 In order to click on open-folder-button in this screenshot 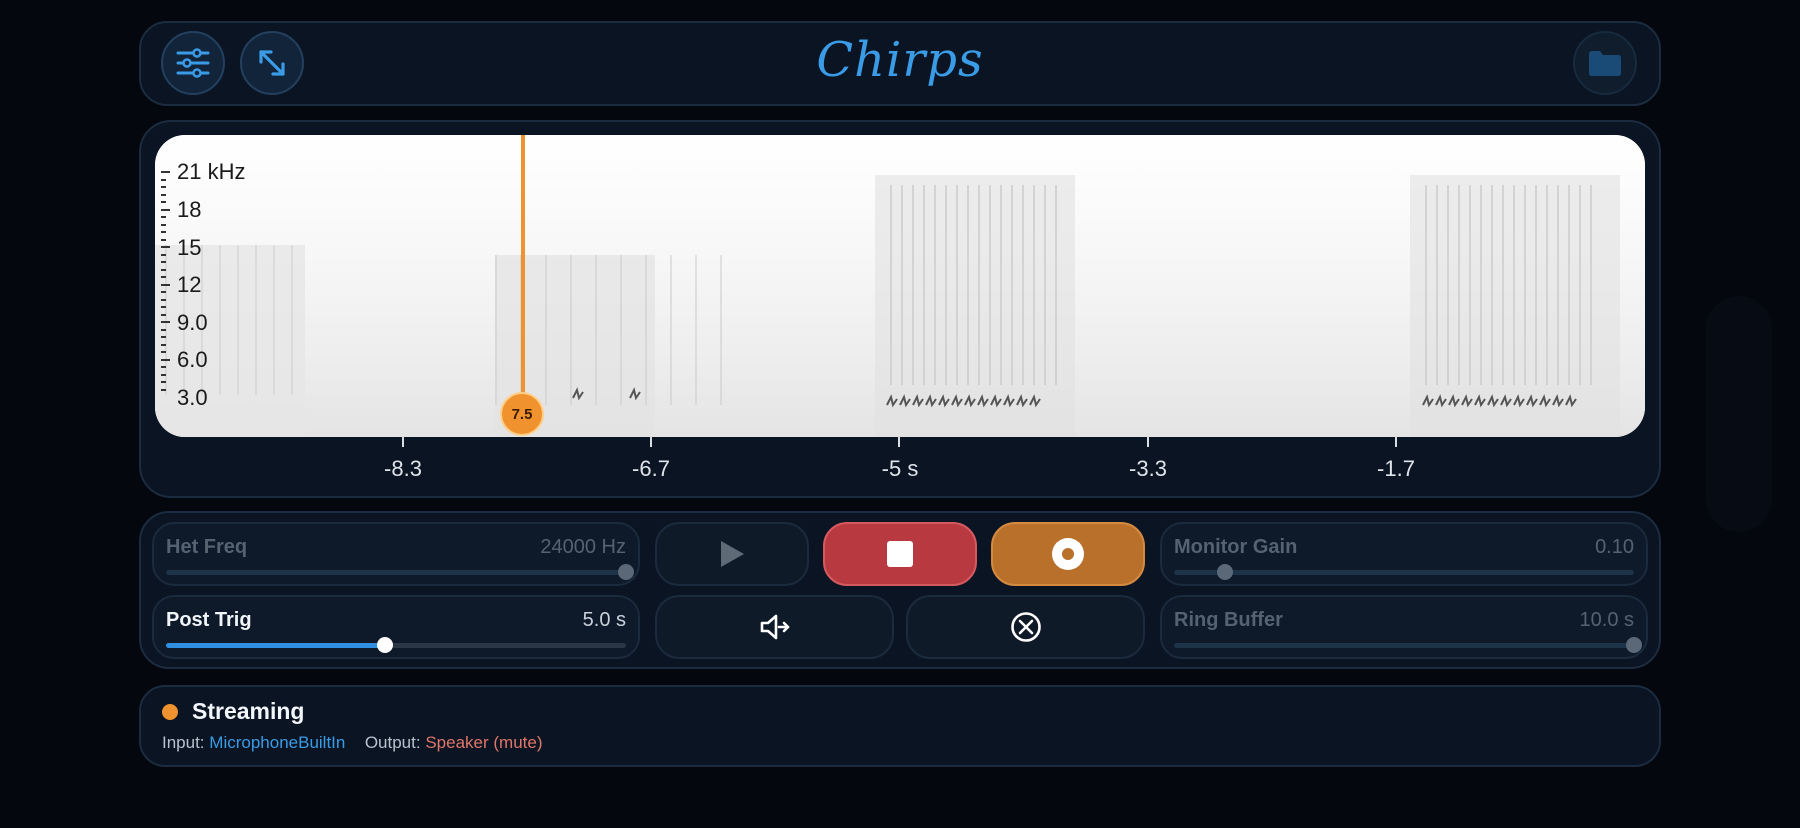, I will do `click(1605, 63)`.